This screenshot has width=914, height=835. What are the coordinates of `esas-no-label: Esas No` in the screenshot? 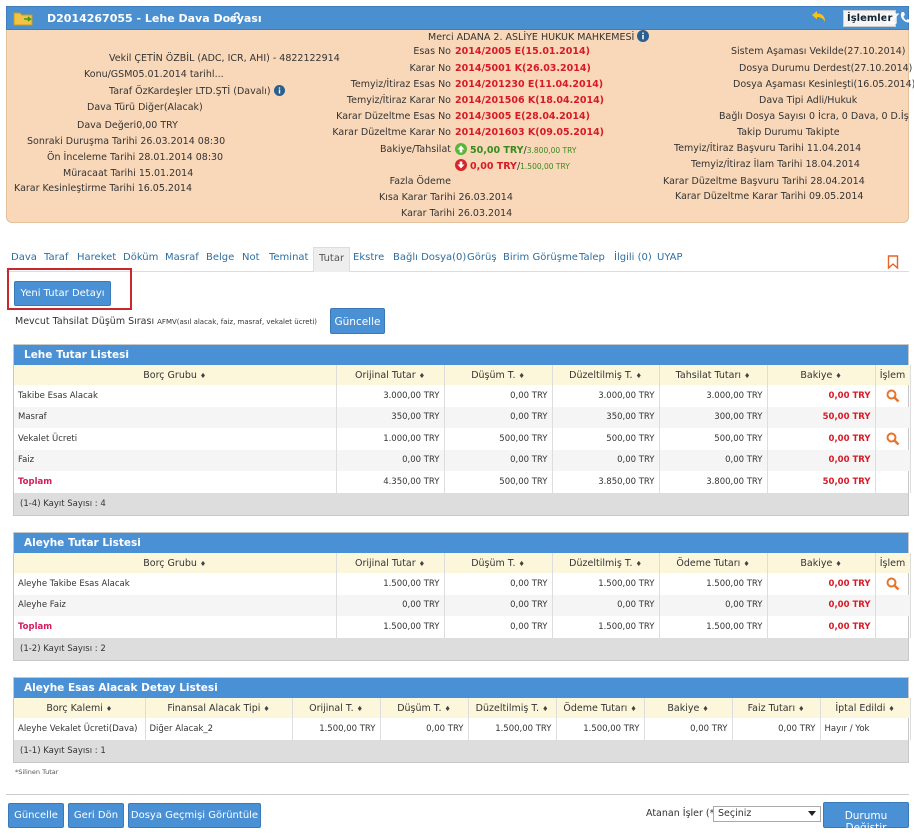 It's located at (432, 51).